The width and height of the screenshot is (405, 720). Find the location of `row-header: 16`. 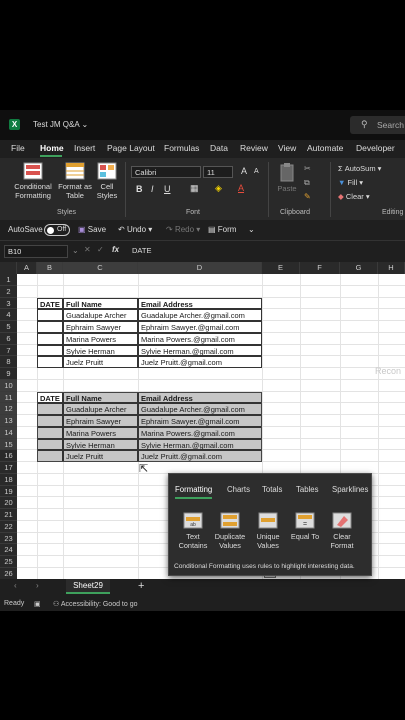

row-header: 16 is located at coordinates (8, 456).